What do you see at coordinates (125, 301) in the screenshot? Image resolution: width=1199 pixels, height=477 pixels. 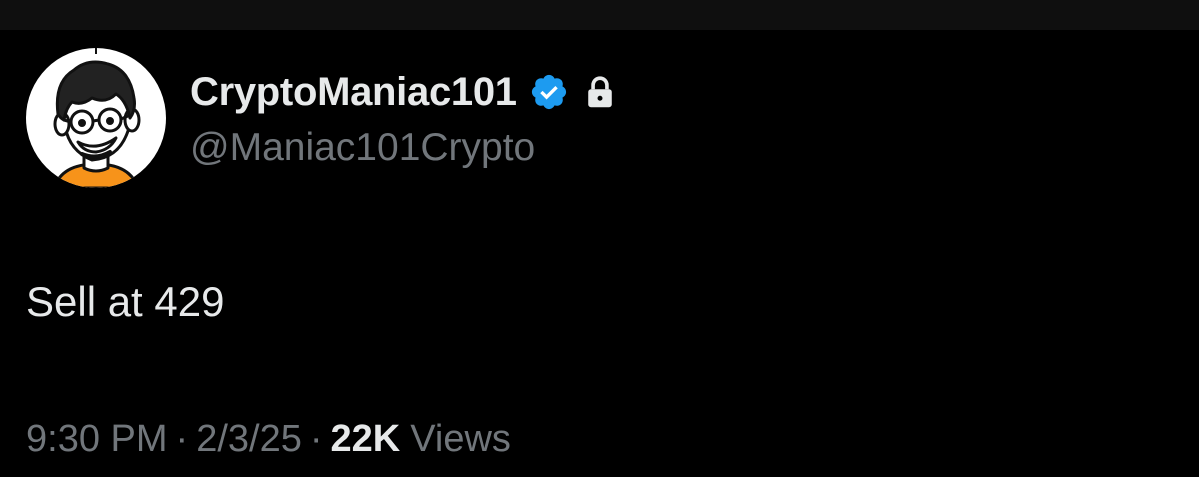 I see `tweet-text: Sell at 429` at bounding box center [125, 301].